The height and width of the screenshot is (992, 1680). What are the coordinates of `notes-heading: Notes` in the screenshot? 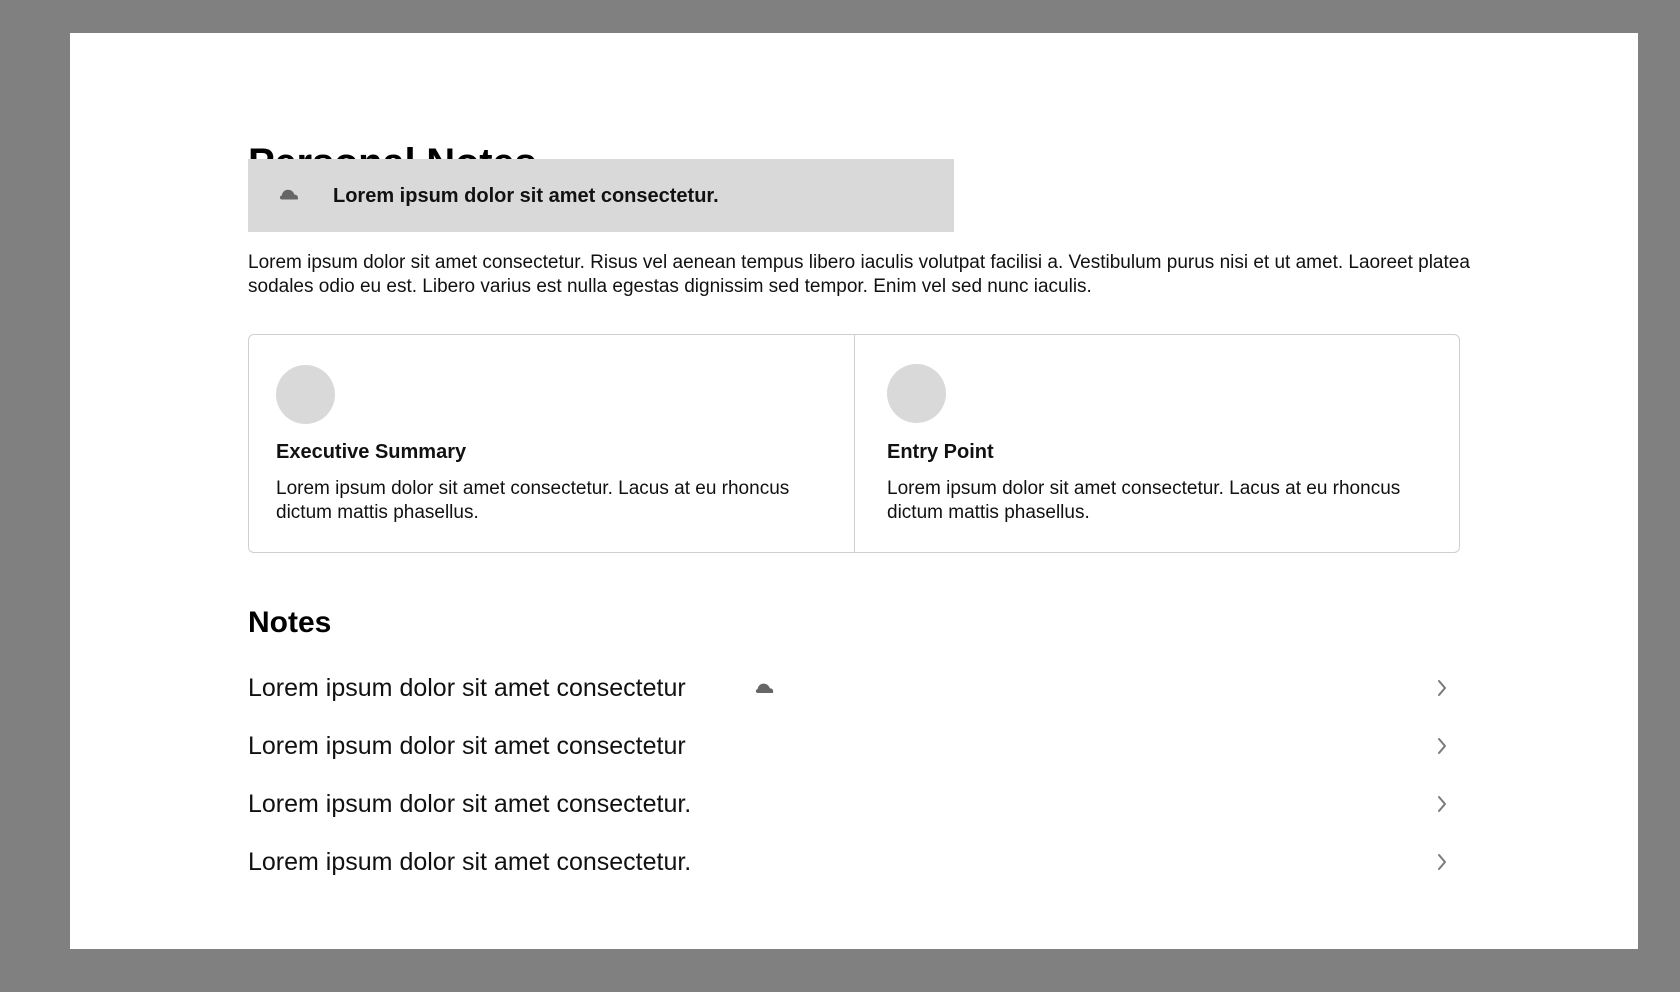 It's located at (290, 622).